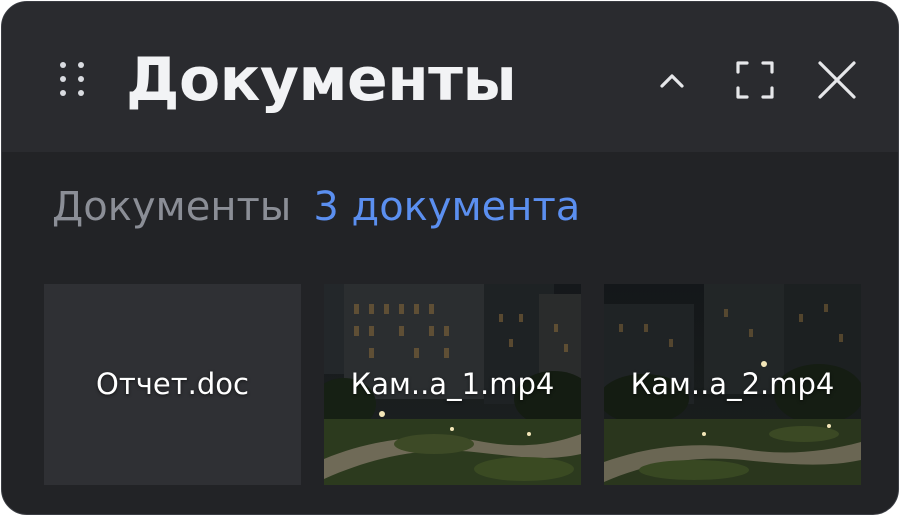  I want to click on file-name: Отчет.doc, so click(172, 384).